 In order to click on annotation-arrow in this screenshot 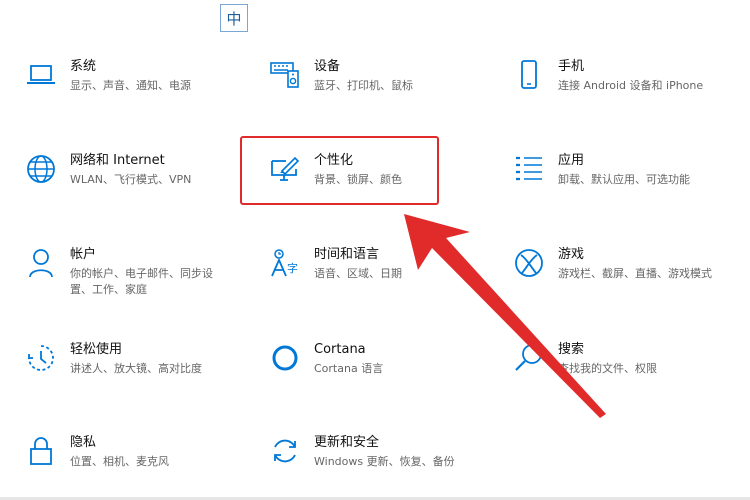, I will do `click(505, 316)`.